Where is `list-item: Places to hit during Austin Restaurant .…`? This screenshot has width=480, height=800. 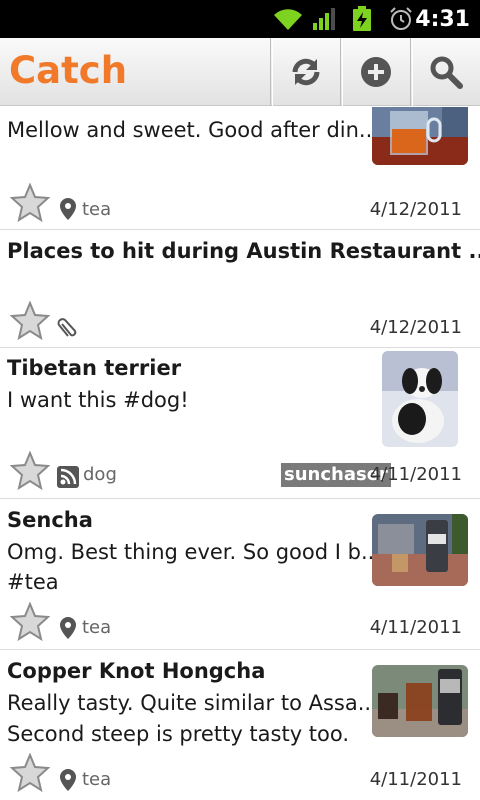
list-item: Places to hit during Austin Restaurant .… is located at coordinates (240, 289).